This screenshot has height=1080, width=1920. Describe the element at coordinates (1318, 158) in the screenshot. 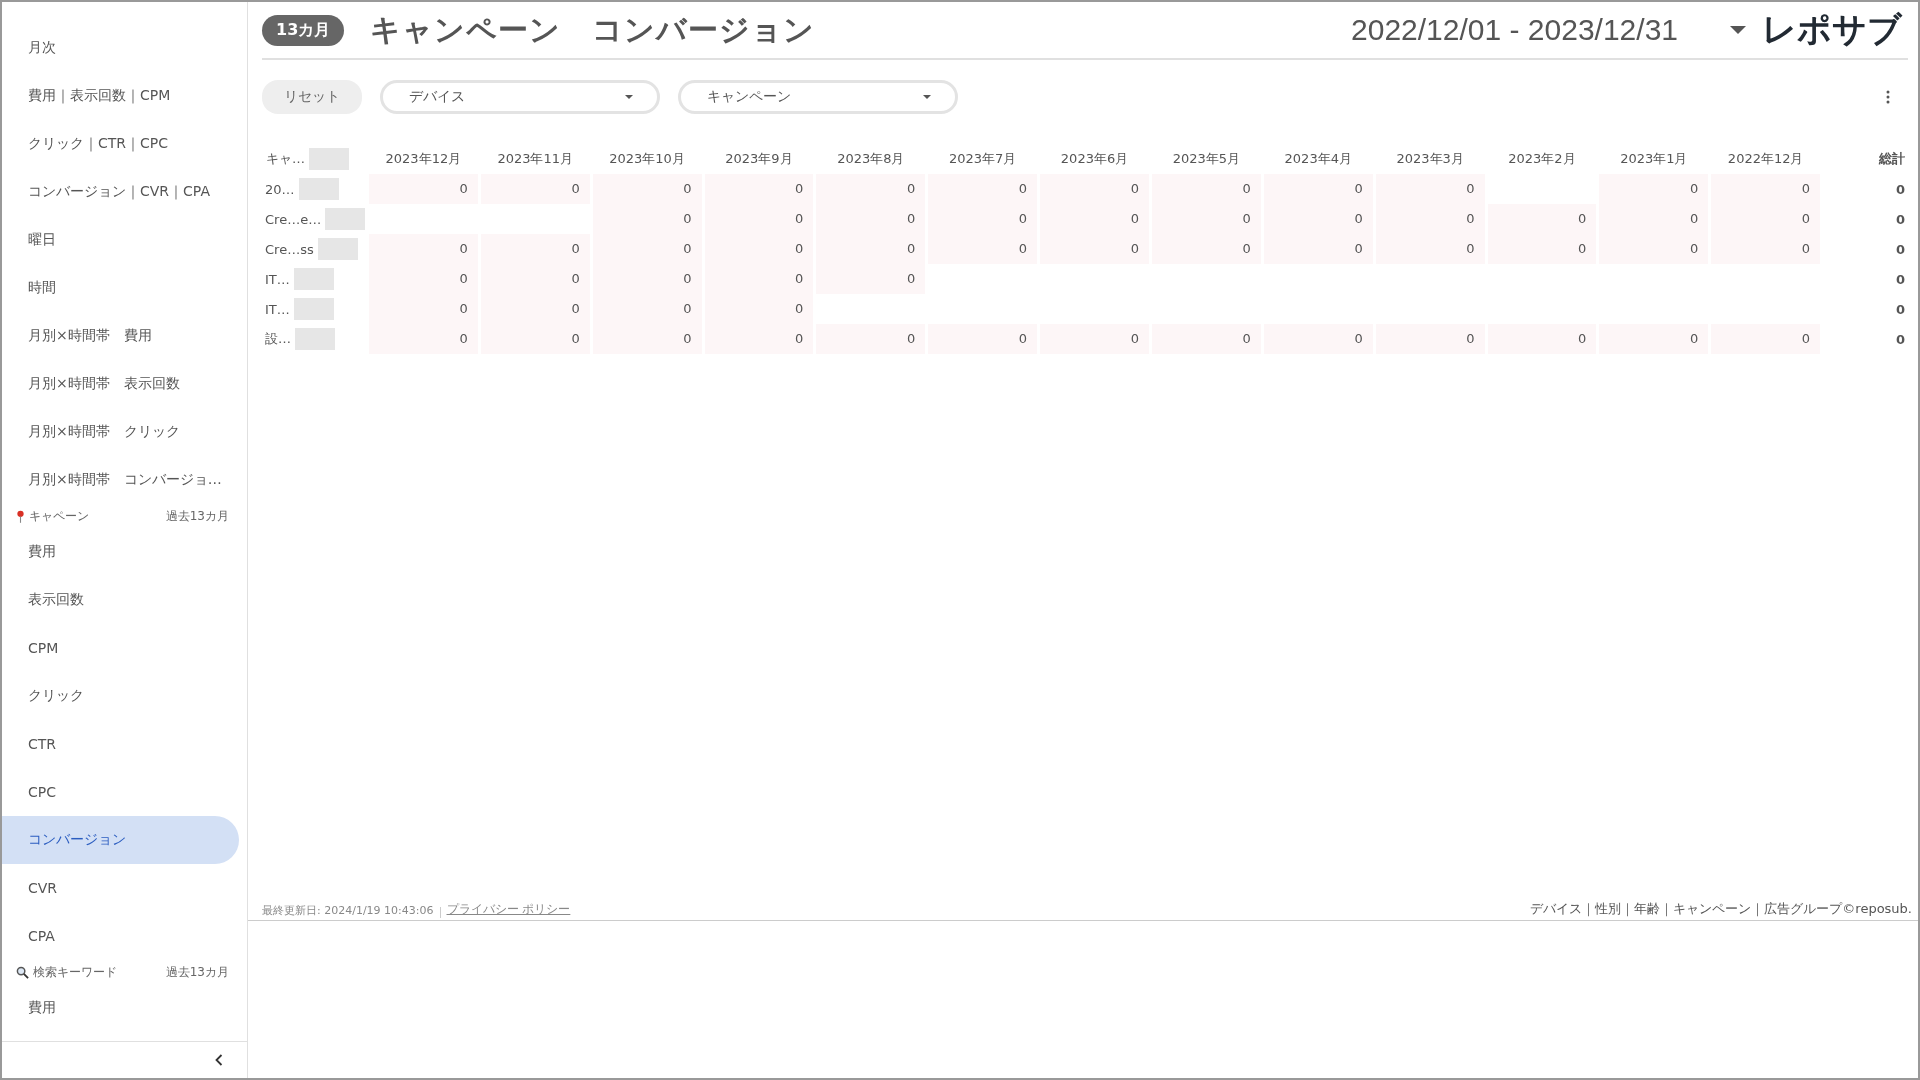

I see `column-header: 2023年4月` at that location.